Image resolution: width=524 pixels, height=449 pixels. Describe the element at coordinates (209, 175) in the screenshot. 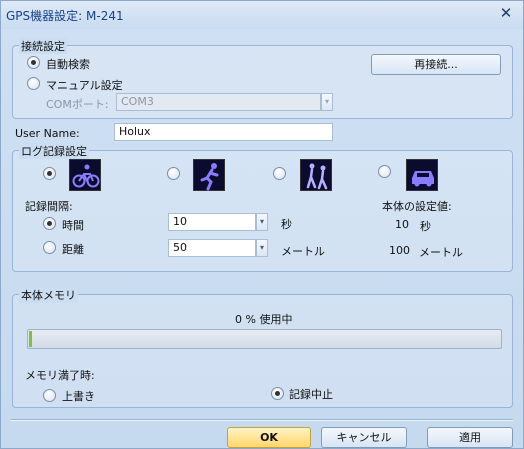

I see `runner-icon` at that location.